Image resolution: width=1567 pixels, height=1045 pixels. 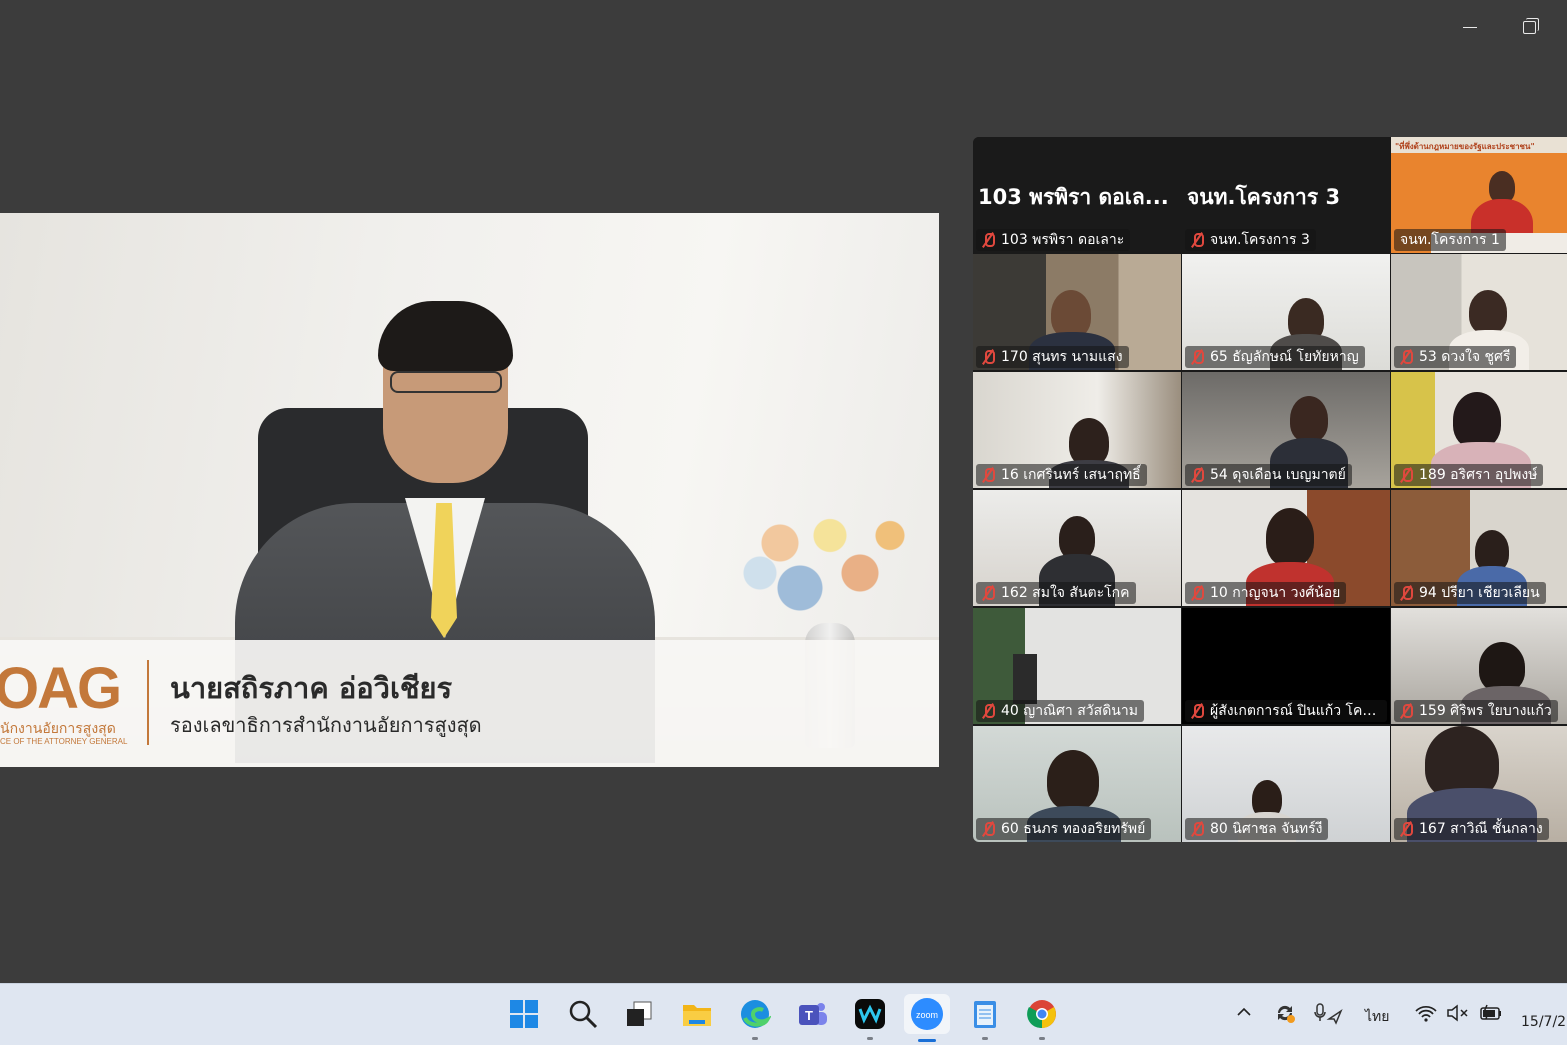 I want to click on participant-name: 162 สมใจ สันตะโกค, so click(x=1065, y=593).